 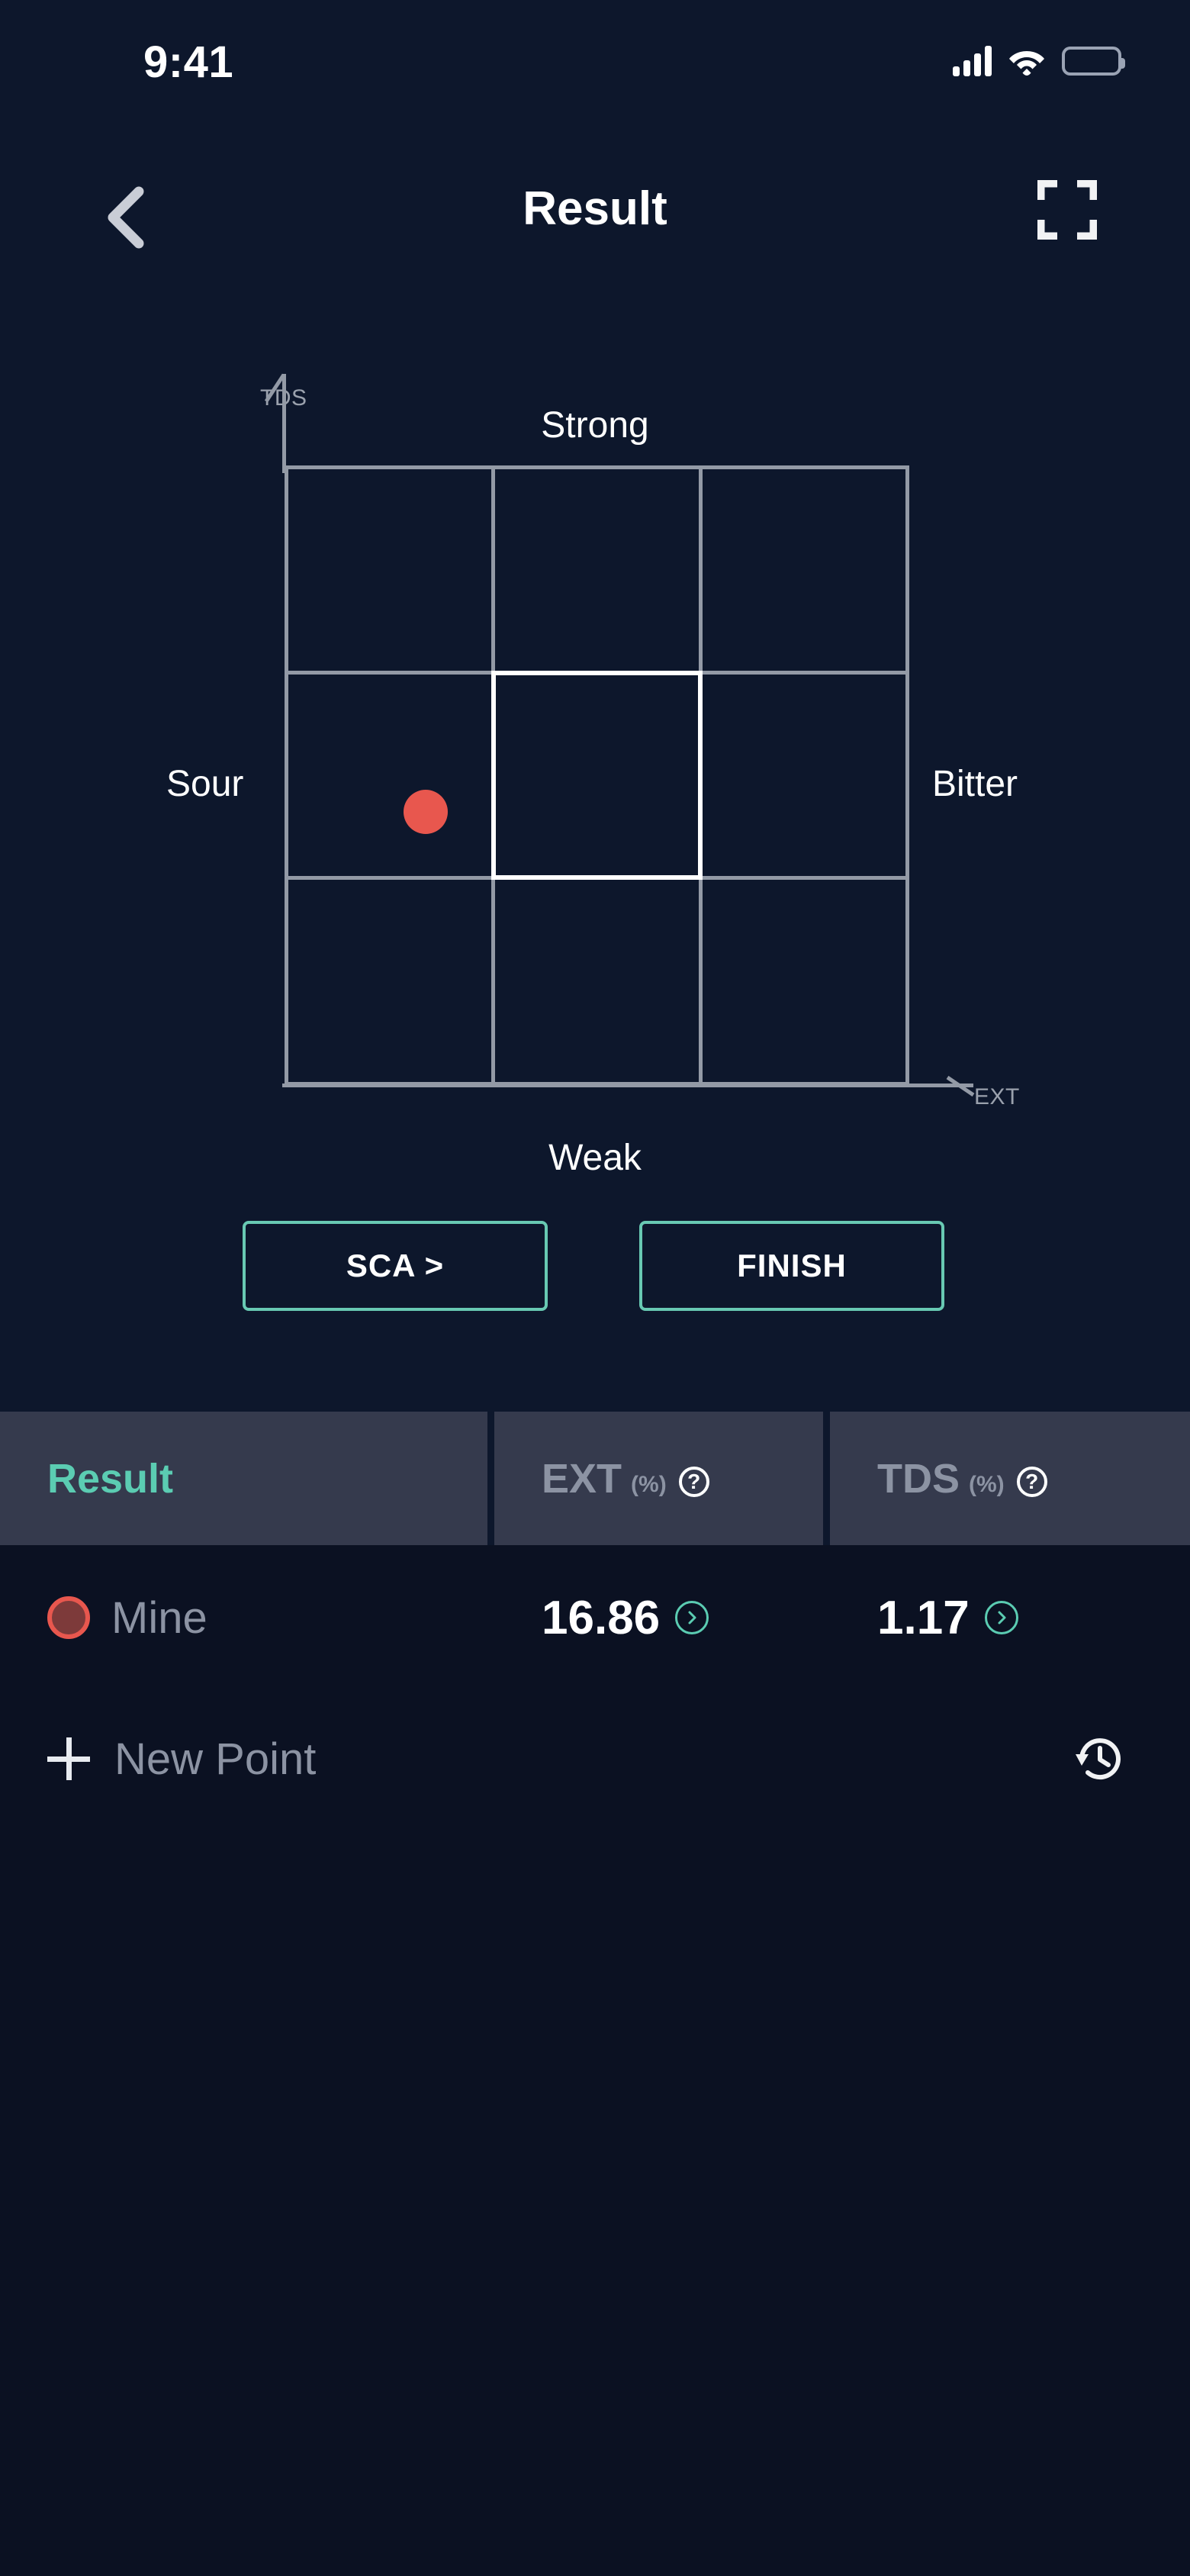 What do you see at coordinates (595, 1758) in the screenshot?
I see `new-point-row: New Point` at bounding box center [595, 1758].